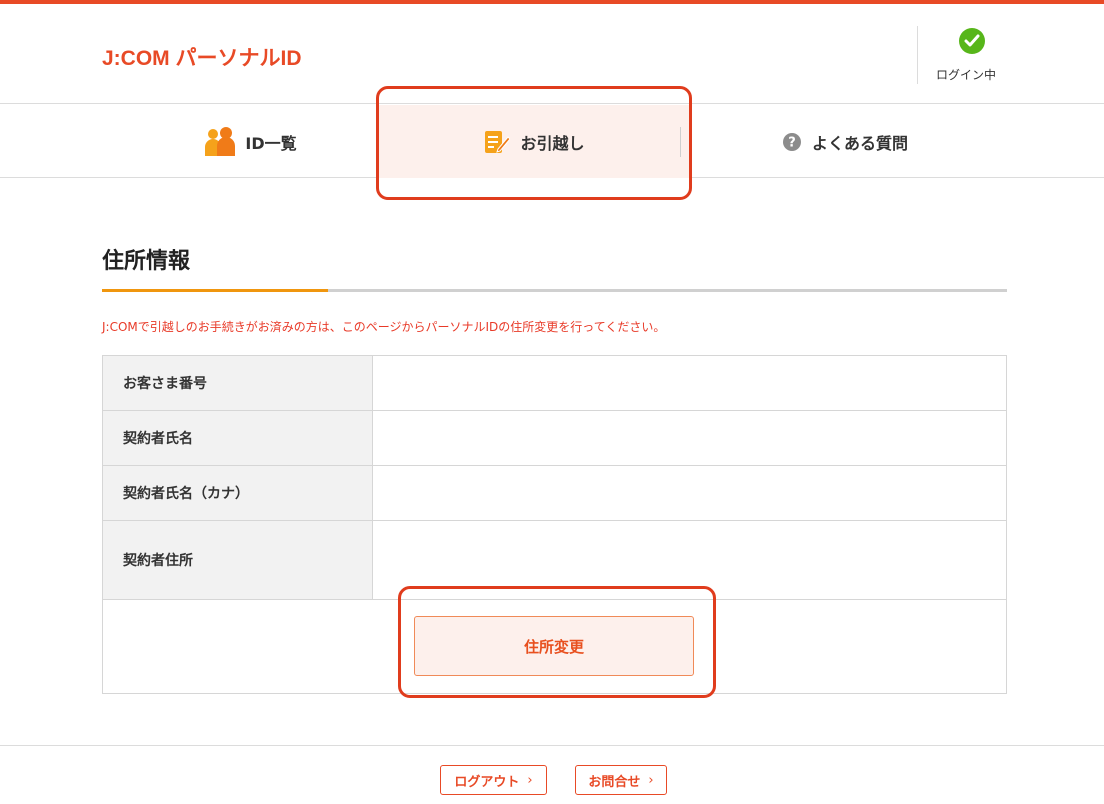 The image size is (1104, 804). I want to click on logout-button: ログアウト ›, so click(493, 780).